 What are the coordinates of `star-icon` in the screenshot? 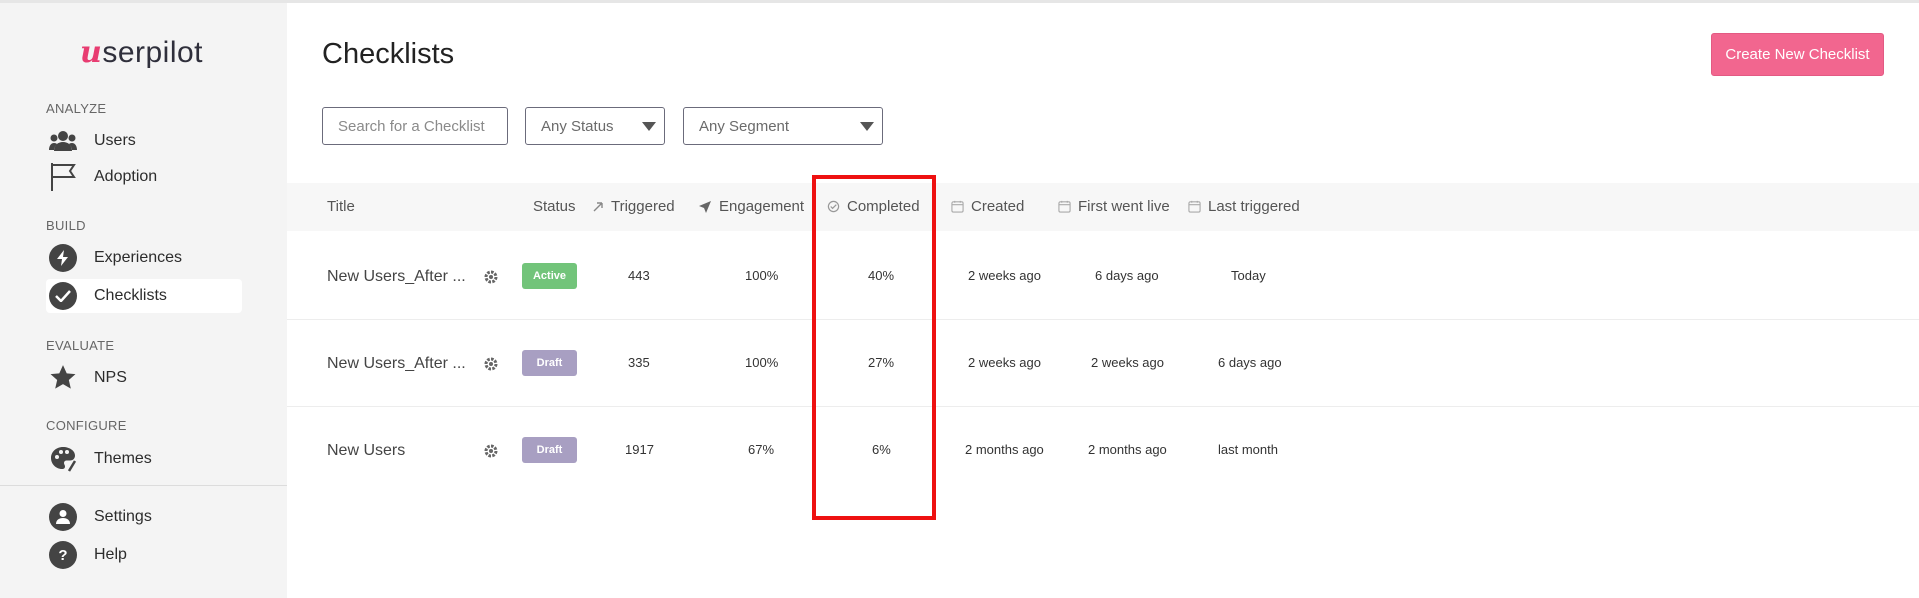 It's located at (63, 378).